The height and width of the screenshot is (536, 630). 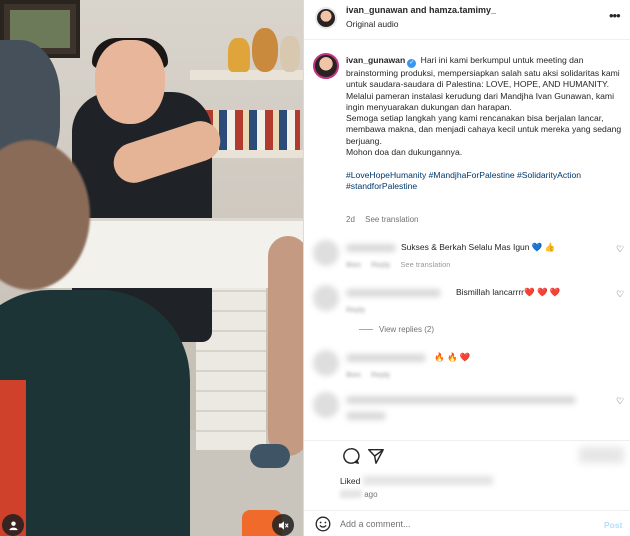 I want to click on post-comment-button: Post, so click(x=613, y=525).